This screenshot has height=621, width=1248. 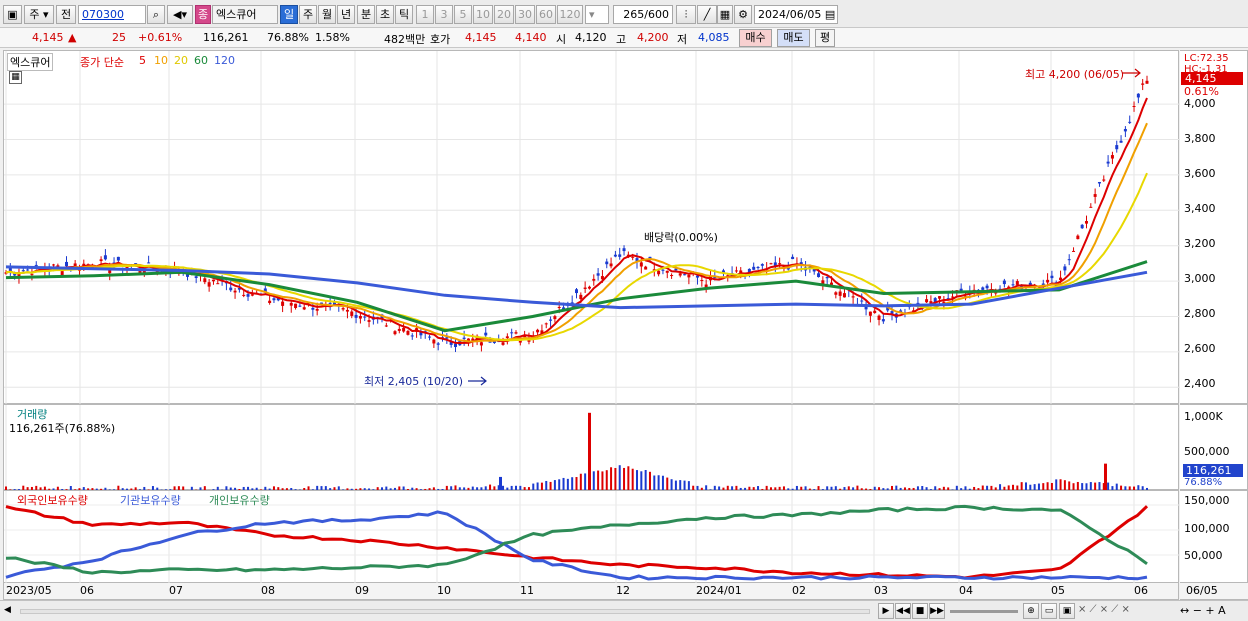 I want to click on interval-dropdown: ▾, so click(x=597, y=14).